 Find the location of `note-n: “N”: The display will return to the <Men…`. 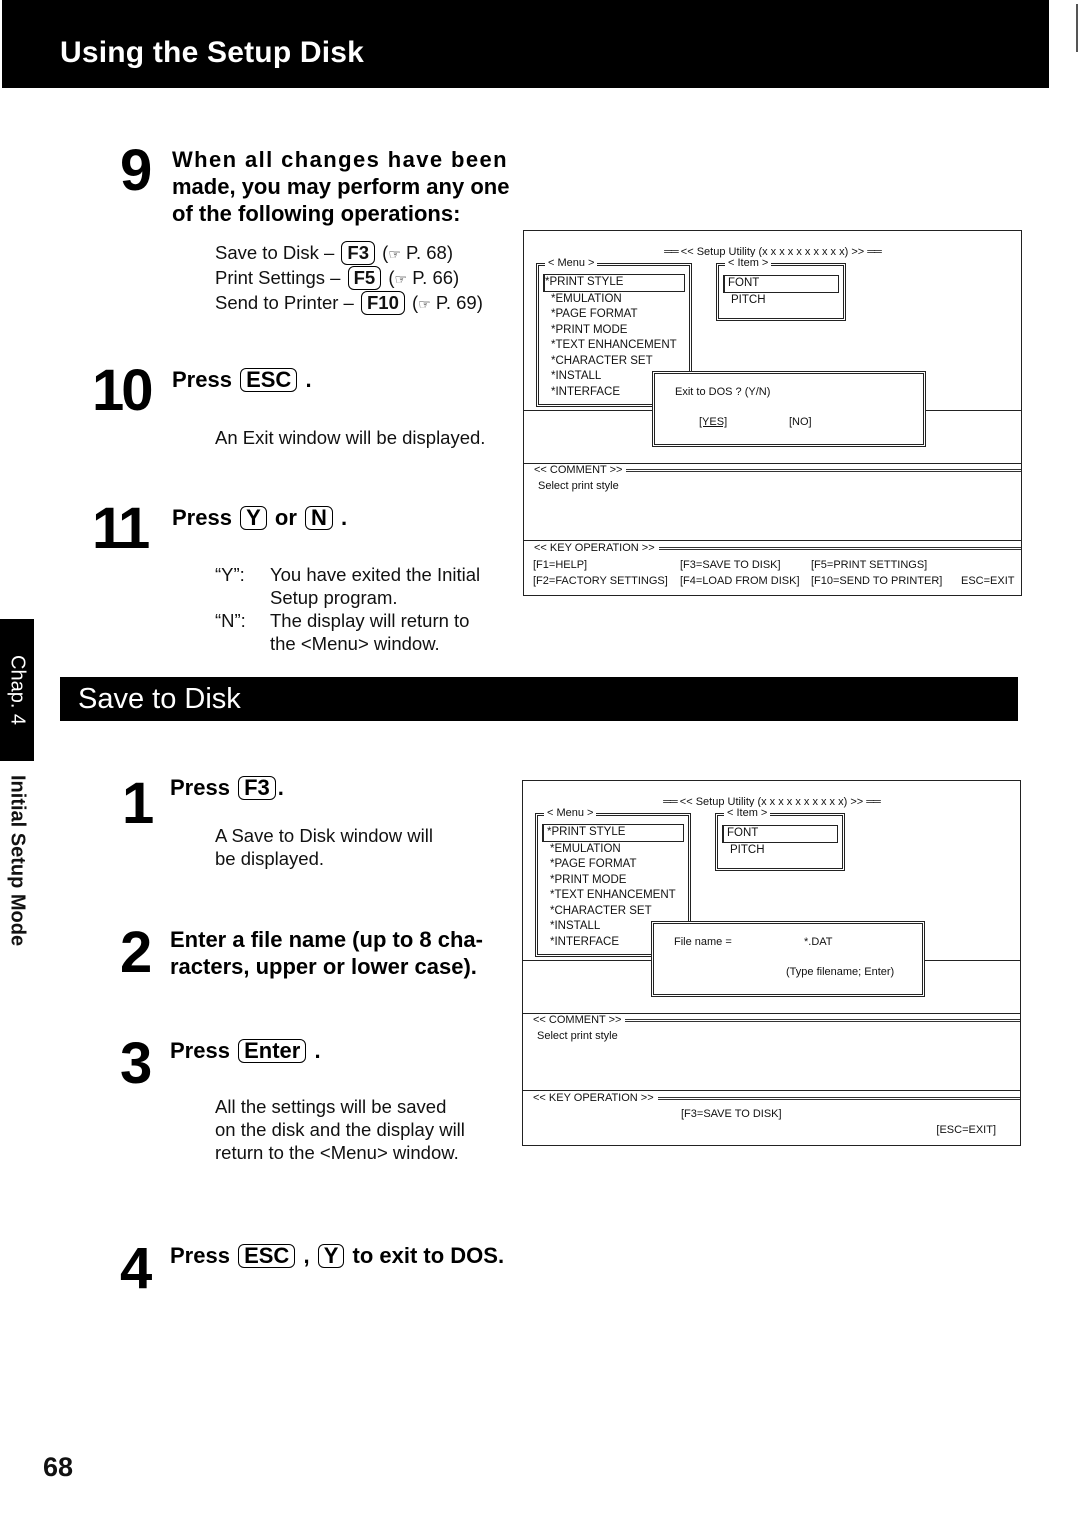

note-n: “N”: The display will return to the <Men… is located at coordinates (342, 632).